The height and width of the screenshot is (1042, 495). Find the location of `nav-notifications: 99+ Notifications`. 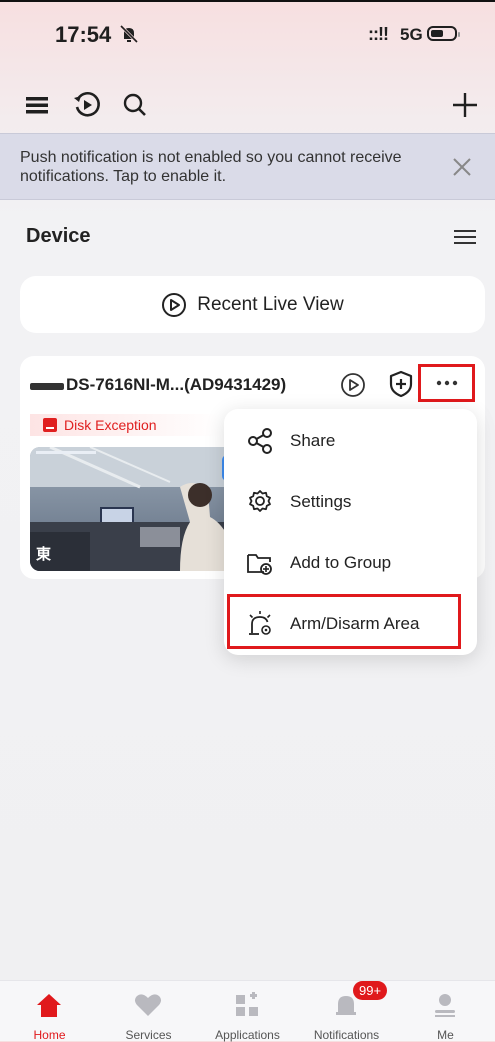

nav-notifications: 99+ Notifications is located at coordinates (346, 1011).